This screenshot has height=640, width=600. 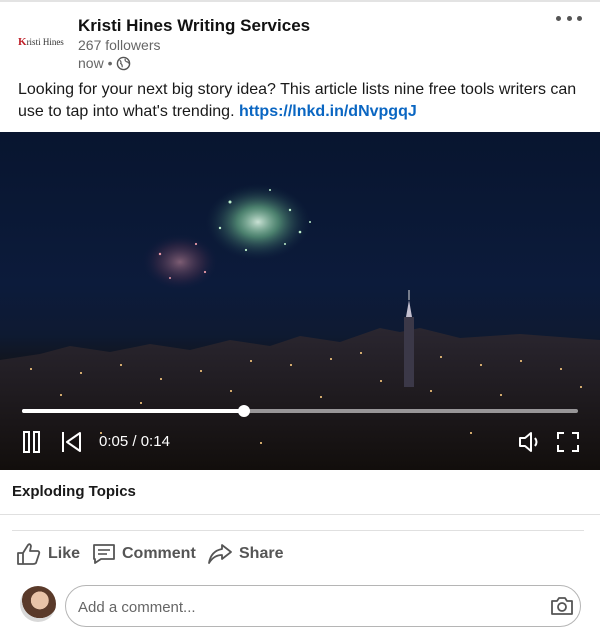 I want to click on skip-back-icon, so click(x=72, y=444).